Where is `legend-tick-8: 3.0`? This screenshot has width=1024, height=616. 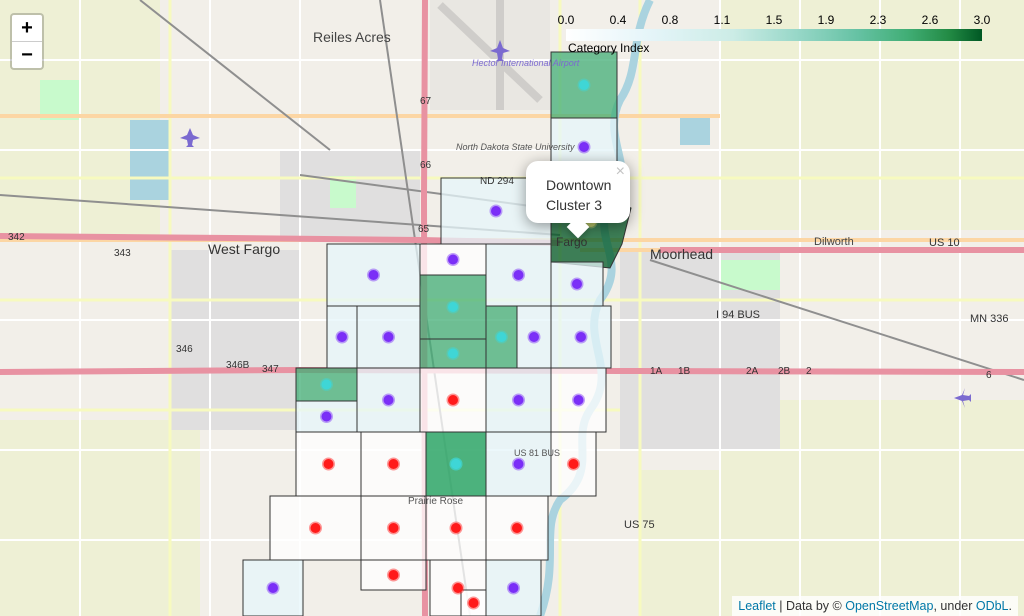
legend-tick-8: 3.0 is located at coordinates (982, 20).